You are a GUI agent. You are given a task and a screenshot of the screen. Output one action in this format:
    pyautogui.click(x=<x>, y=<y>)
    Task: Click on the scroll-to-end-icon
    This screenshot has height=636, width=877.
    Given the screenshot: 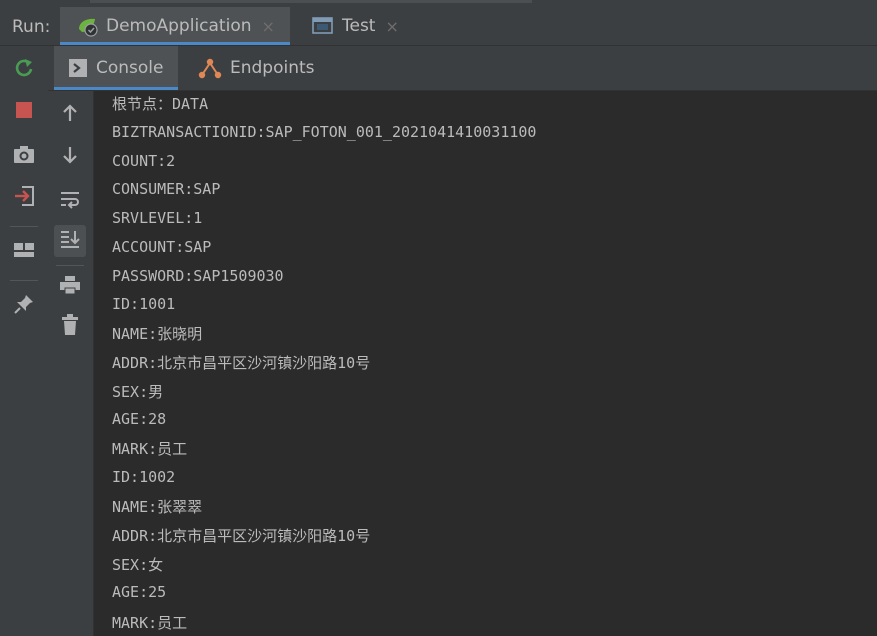 What is the action you would take?
    pyautogui.click(x=70, y=241)
    